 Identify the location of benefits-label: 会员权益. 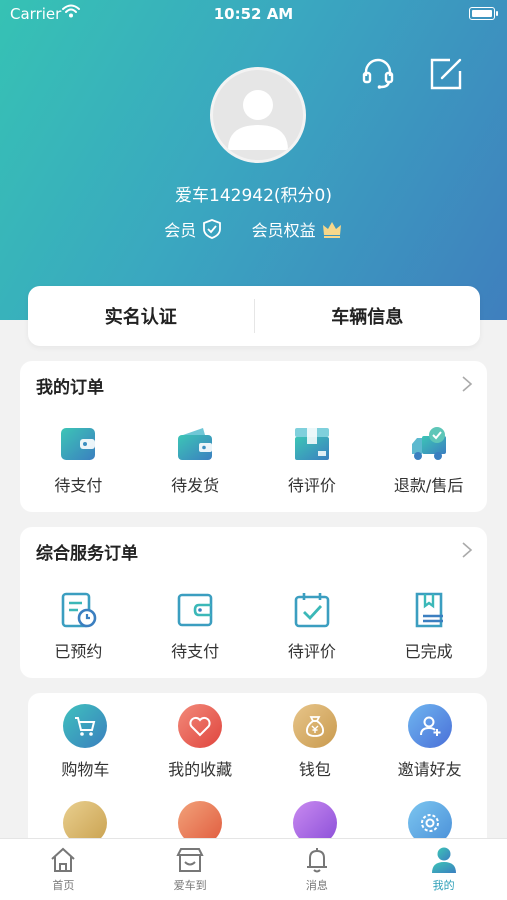
(284, 230).